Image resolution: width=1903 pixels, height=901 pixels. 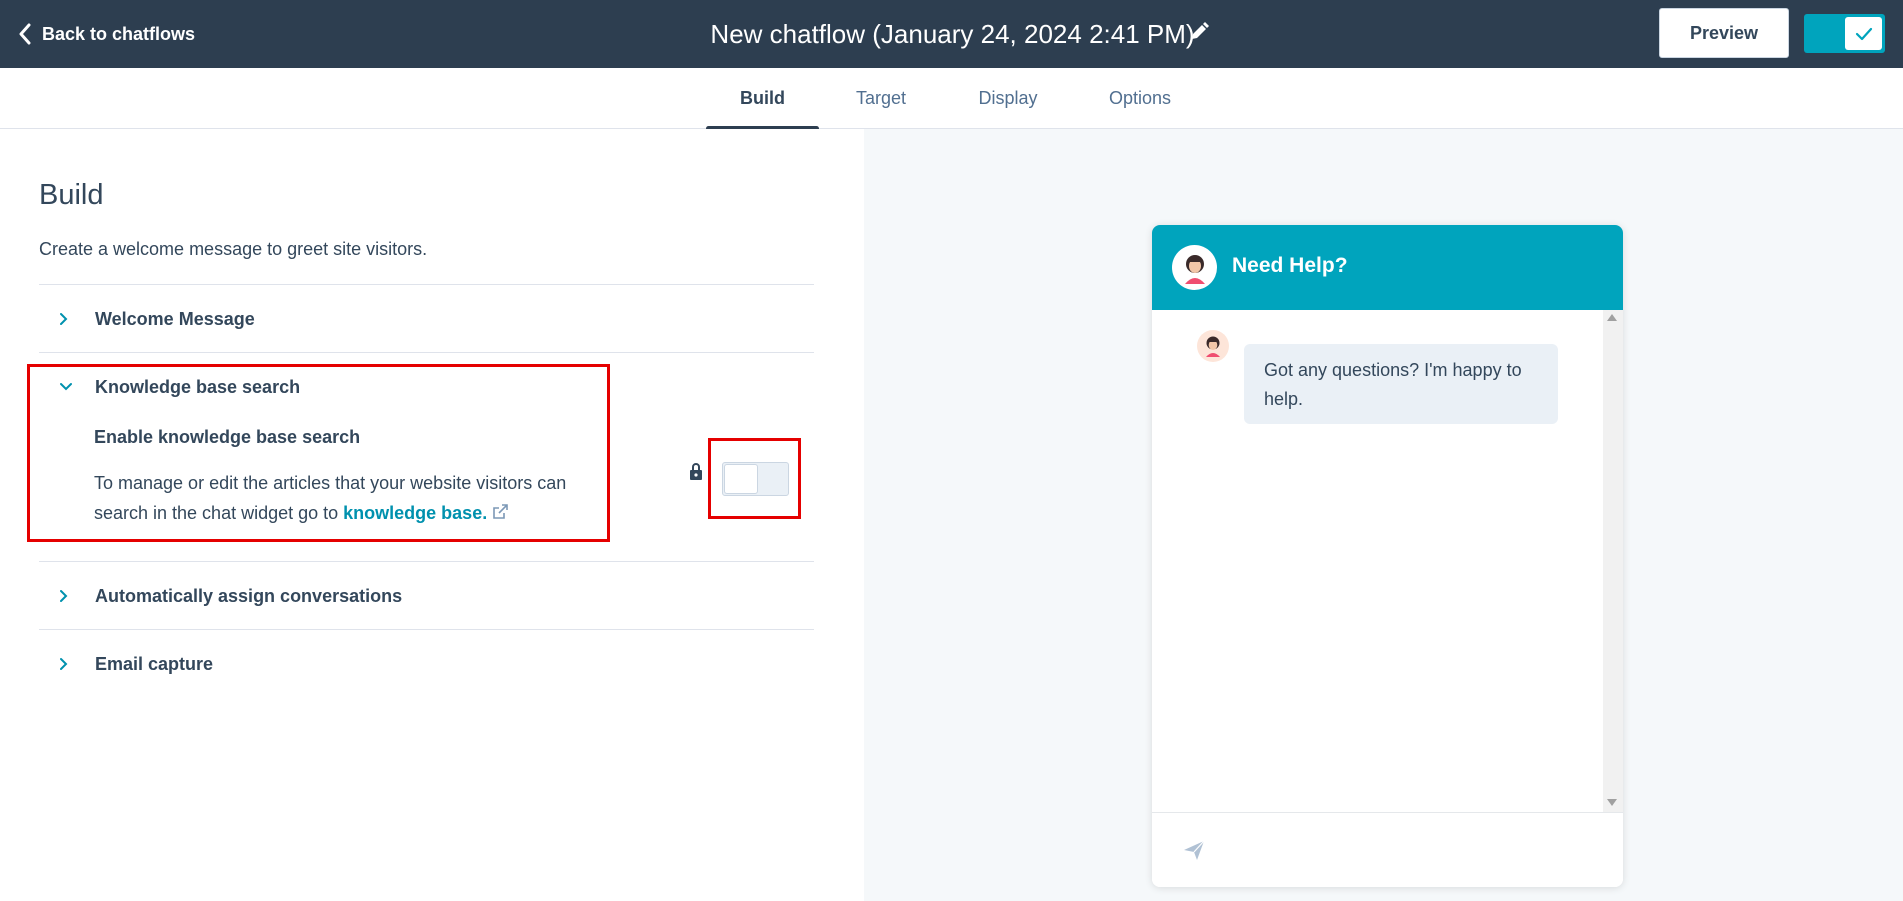 What do you see at coordinates (696, 471) in the screenshot?
I see `lock-icon` at bounding box center [696, 471].